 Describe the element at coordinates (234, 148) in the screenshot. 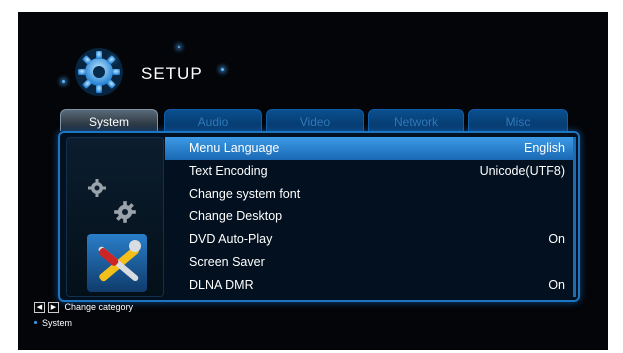

I see `menu-item-label: Menu Language` at that location.